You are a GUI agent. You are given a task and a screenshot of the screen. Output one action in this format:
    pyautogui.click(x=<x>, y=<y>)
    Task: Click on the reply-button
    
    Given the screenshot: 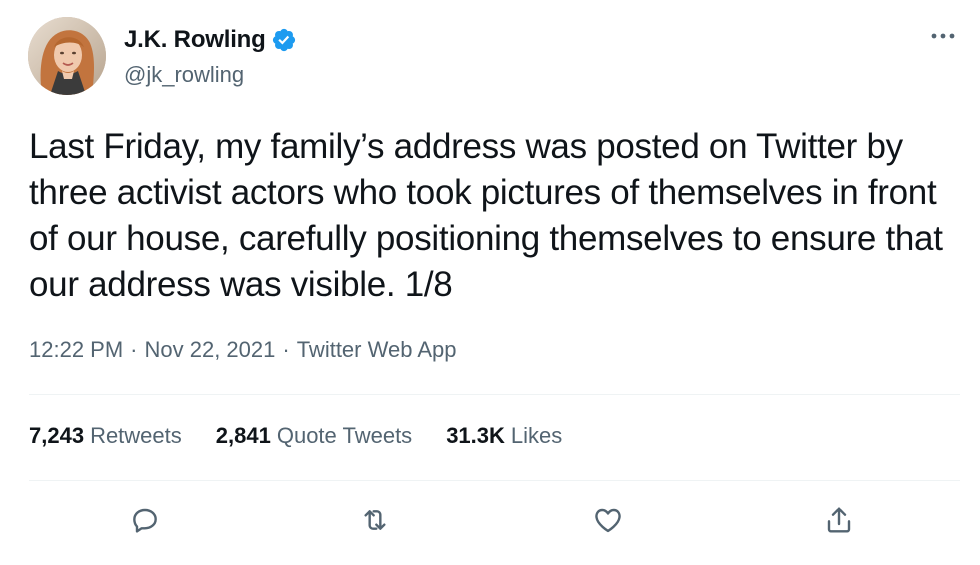 What is the action you would take?
    pyautogui.click(x=145, y=520)
    